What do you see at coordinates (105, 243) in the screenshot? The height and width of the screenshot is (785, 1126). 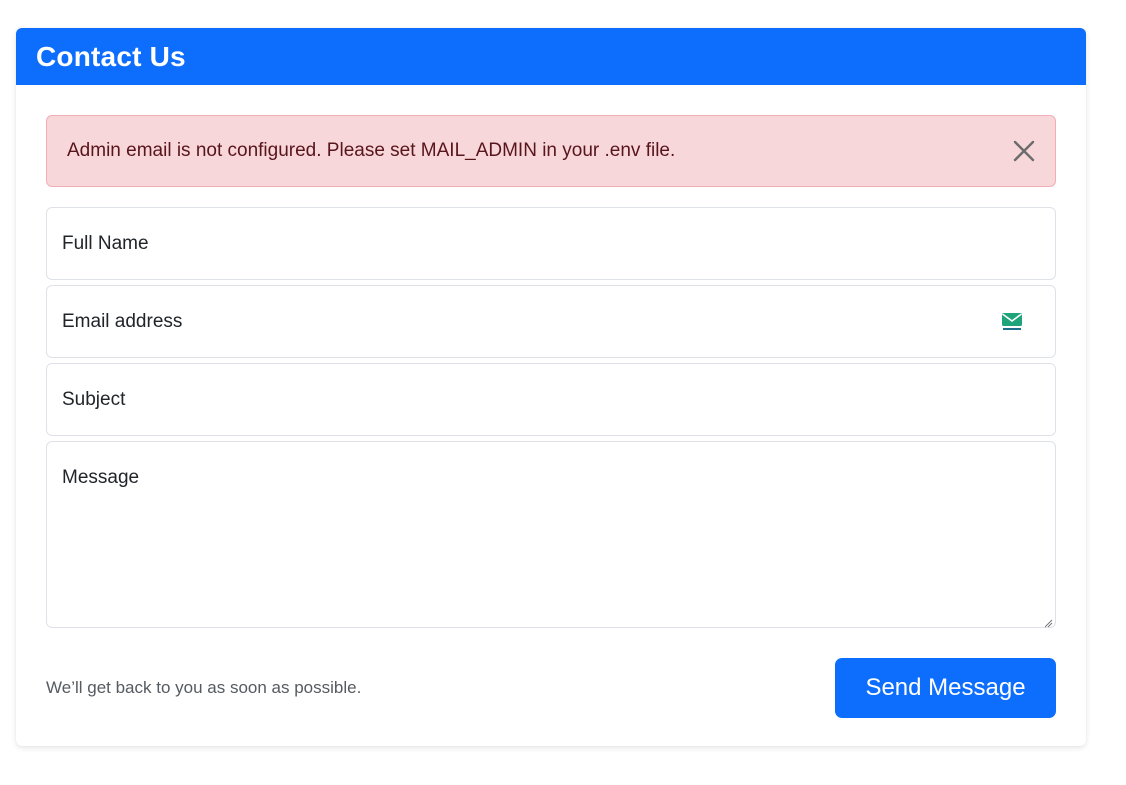 I see `full-name-label: Full Name` at bounding box center [105, 243].